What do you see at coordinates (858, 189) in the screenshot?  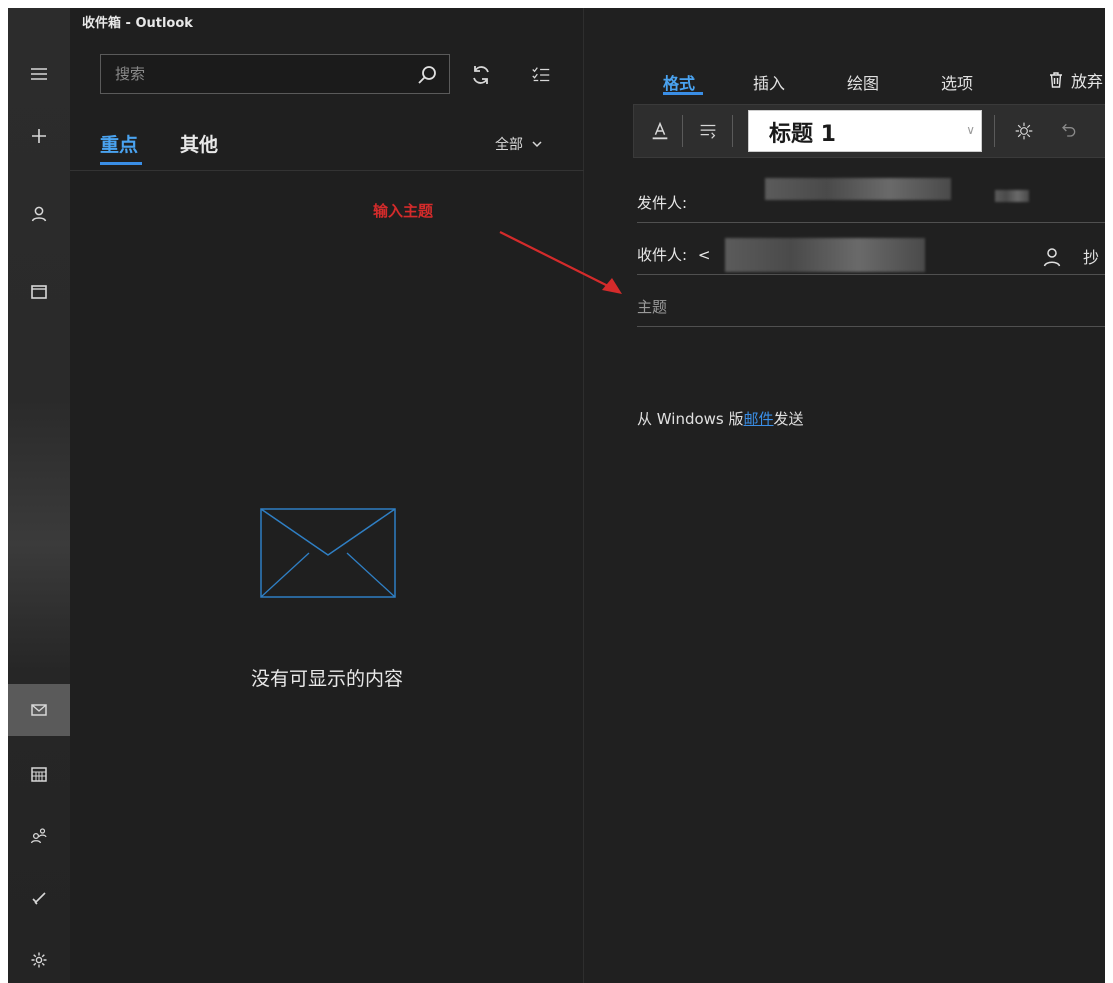 I see `redacted-sender` at bounding box center [858, 189].